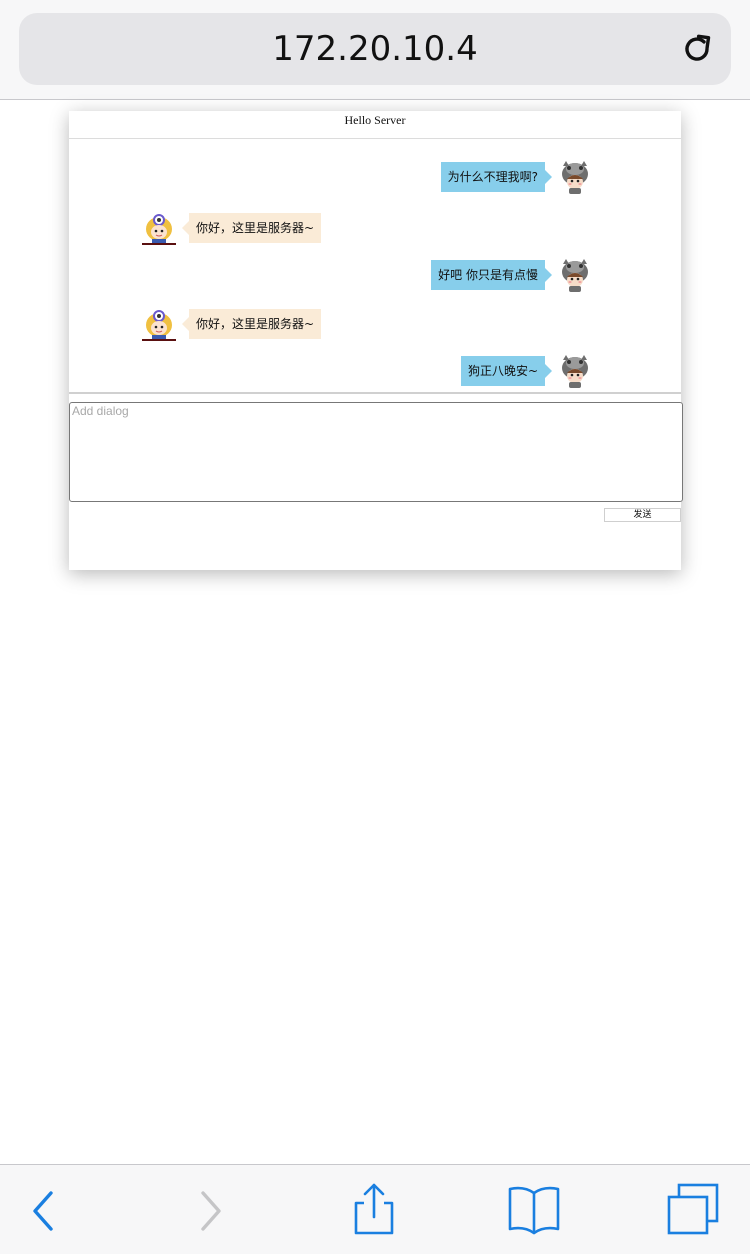 This screenshot has width=750, height=1254. I want to click on tabs-icon, so click(693, 1209).